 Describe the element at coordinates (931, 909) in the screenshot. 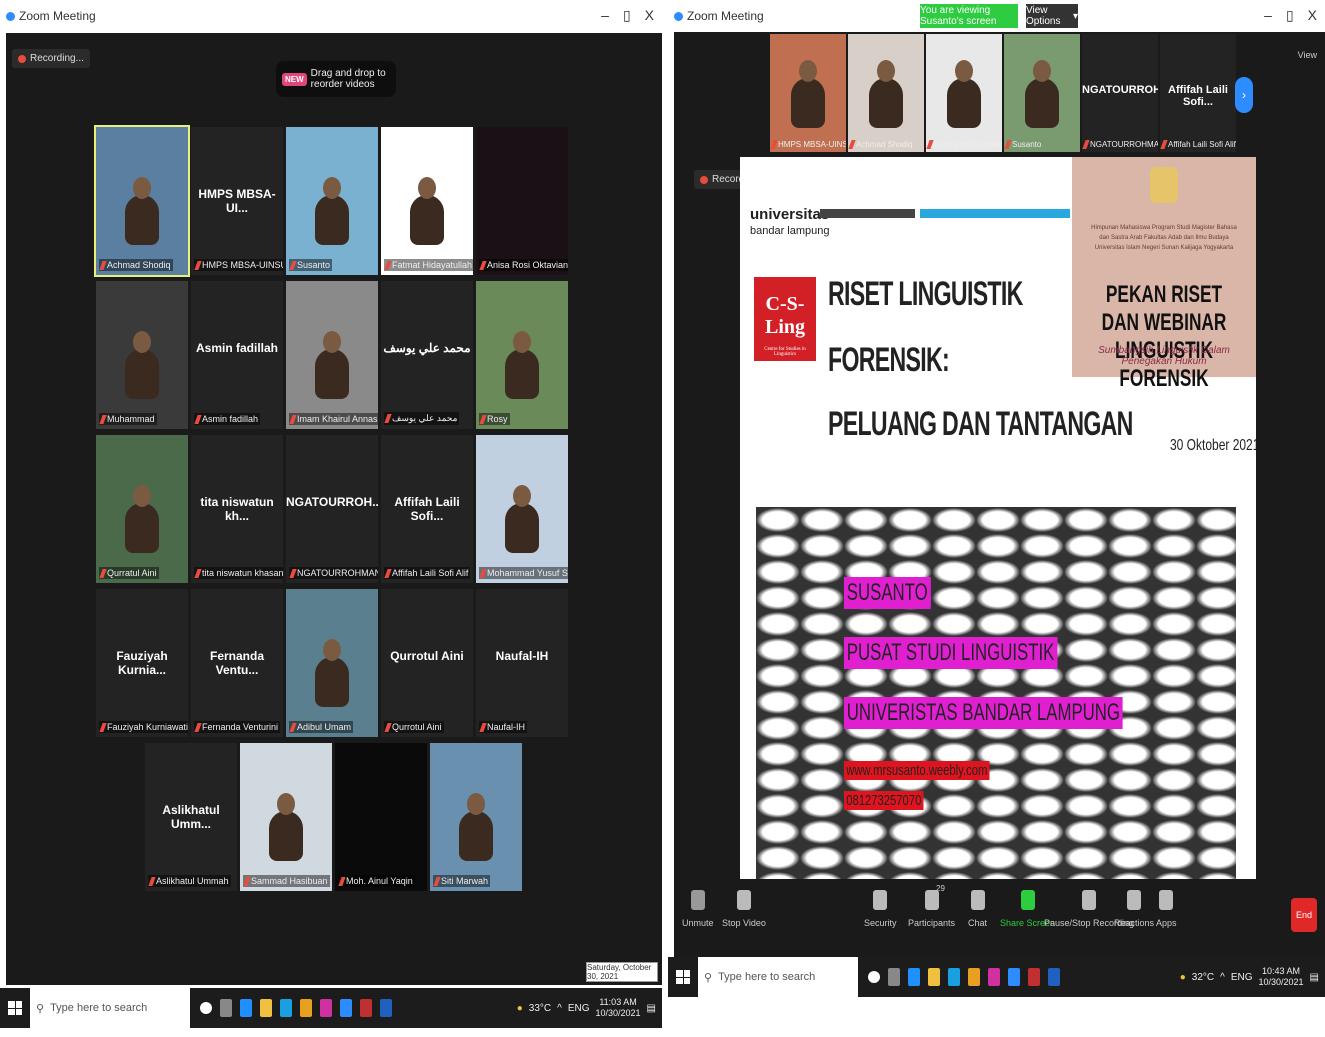

I see `participants-button: Participants` at that location.